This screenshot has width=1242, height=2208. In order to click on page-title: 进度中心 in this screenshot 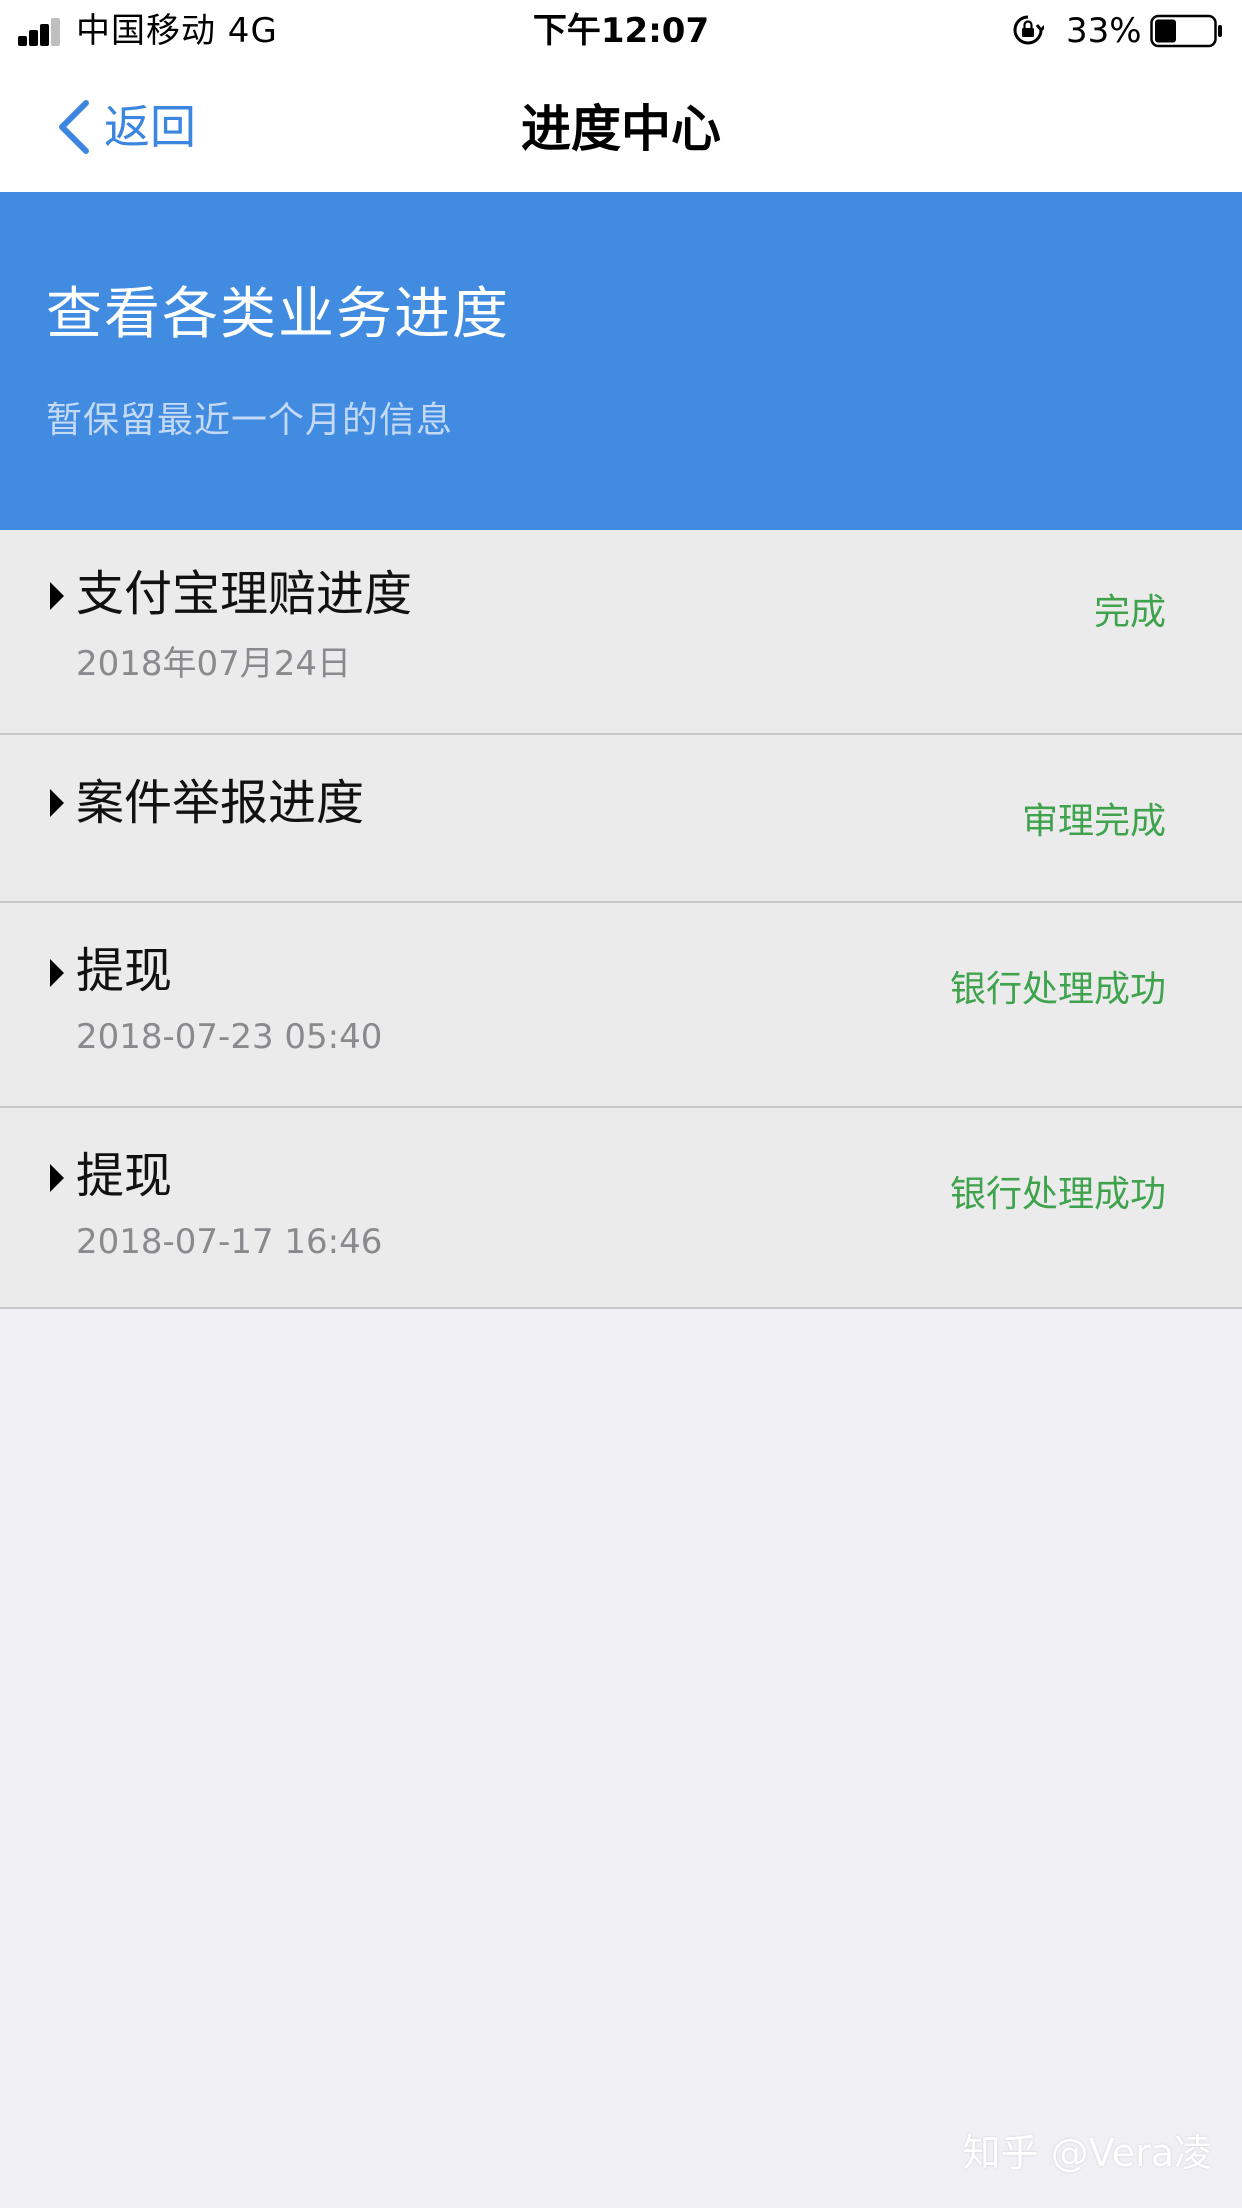, I will do `click(621, 129)`.